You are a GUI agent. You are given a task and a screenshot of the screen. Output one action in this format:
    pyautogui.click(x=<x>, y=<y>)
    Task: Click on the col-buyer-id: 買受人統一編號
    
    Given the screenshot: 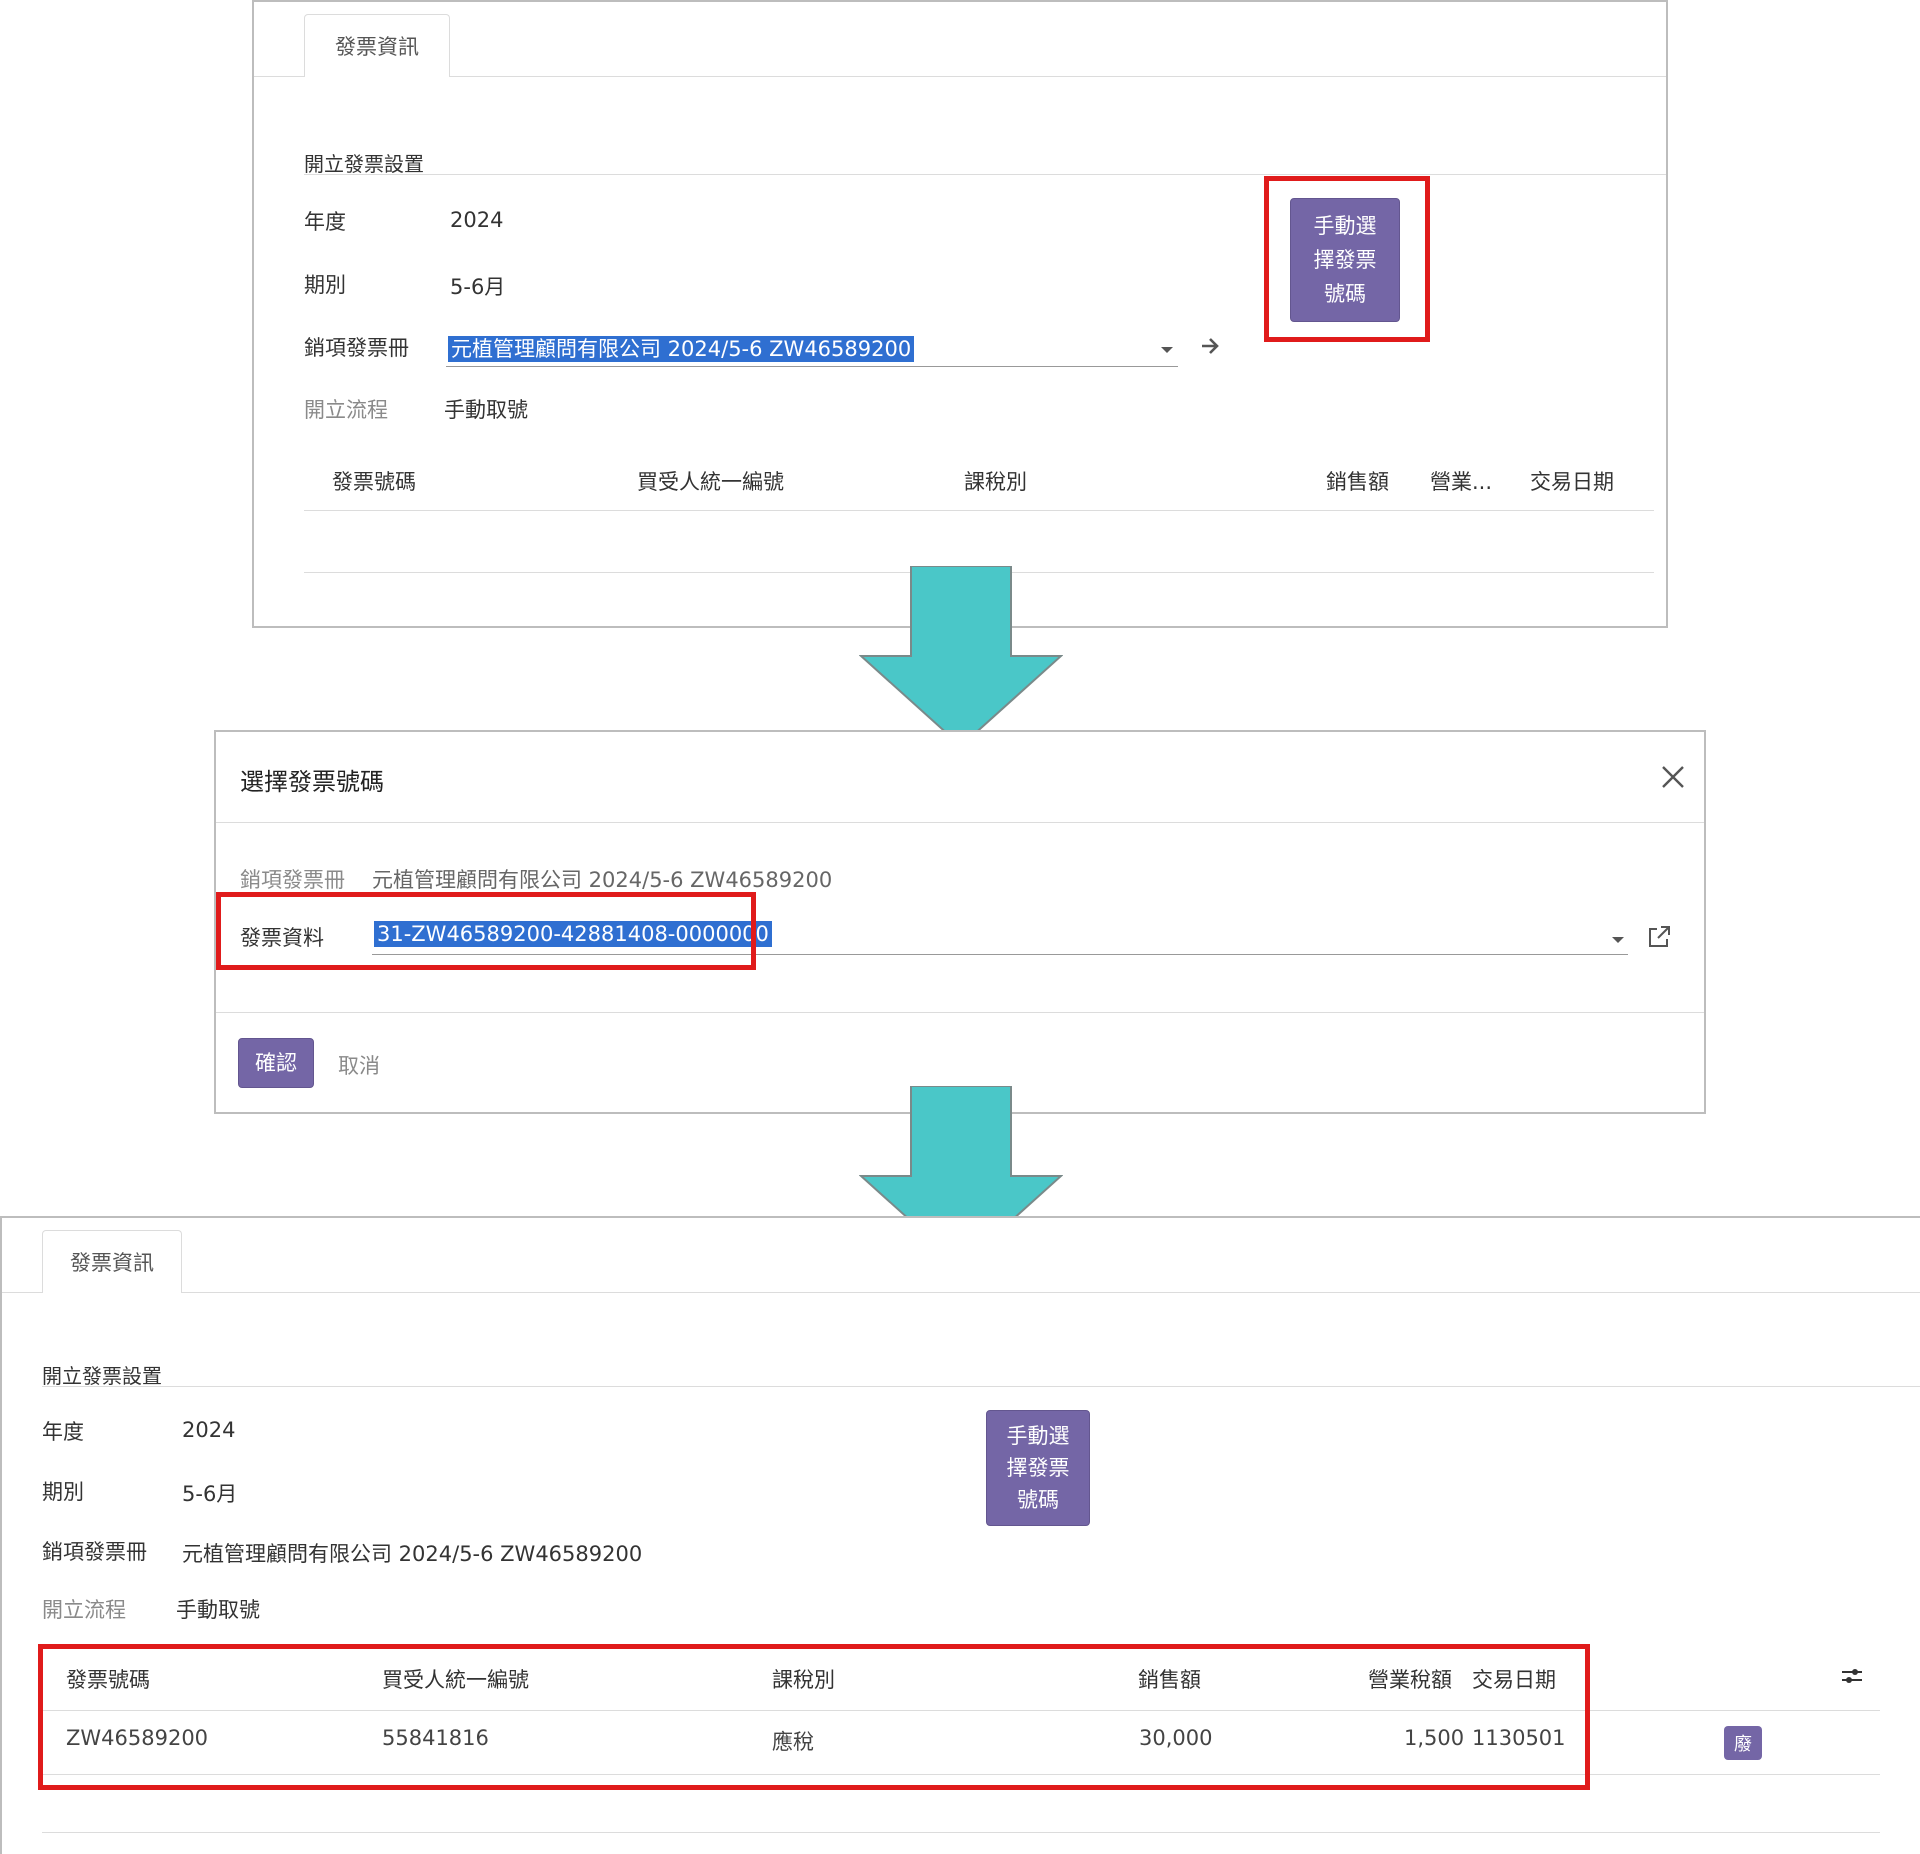 What is the action you would take?
    pyautogui.click(x=710, y=481)
    